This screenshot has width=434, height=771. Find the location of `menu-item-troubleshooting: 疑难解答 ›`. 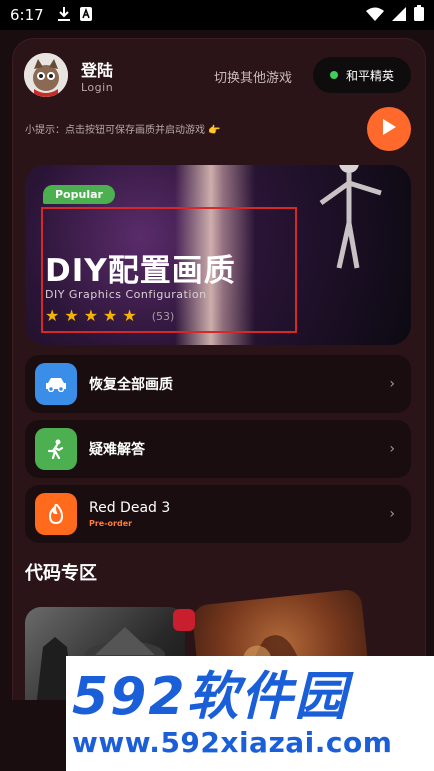

menu-item-troubleshooting: 疑难解答 › is located at coordinates (218, 449).